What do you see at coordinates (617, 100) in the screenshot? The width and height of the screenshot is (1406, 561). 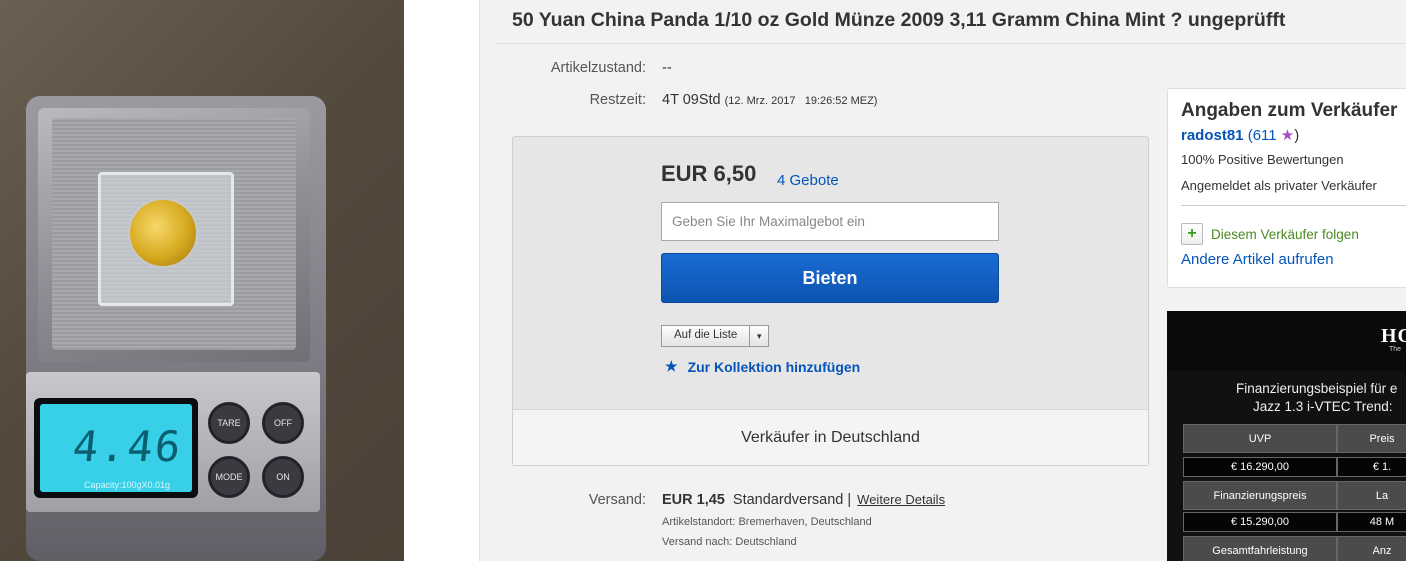 I see `time-left-label: Restzeit:` at bounding box center [617, 100].